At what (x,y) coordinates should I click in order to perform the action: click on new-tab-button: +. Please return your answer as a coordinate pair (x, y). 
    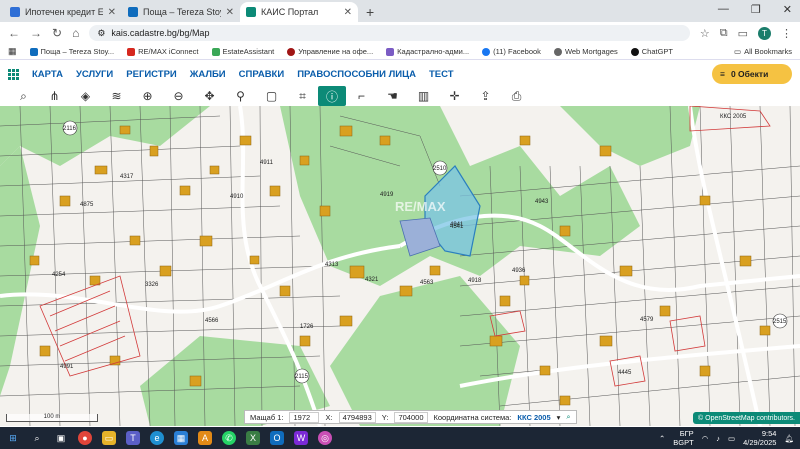
    Looking at the image, I should click on (370, 12).